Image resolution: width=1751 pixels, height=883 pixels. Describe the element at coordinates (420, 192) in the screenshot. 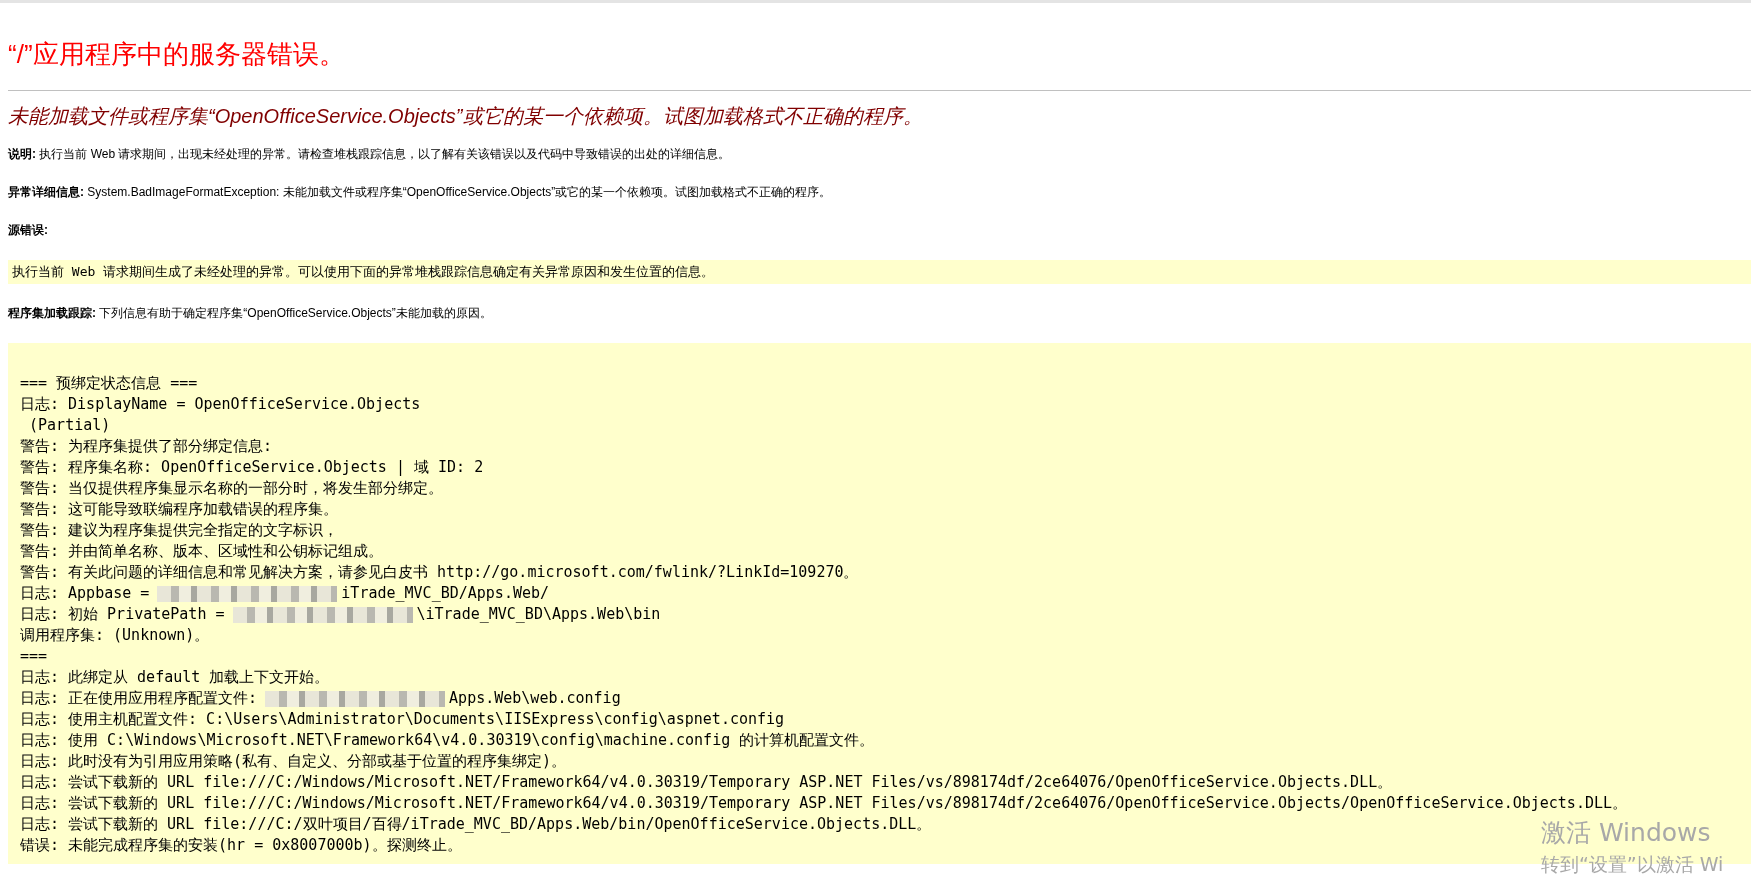

I see `exception-details-text: 异常详细信息: System.BadImageFormatException: 未能加载文件或程序集“OpenOfficeService.Objects”或它的某一个依赖项。试图加载格式不正确的程序。` at that location.